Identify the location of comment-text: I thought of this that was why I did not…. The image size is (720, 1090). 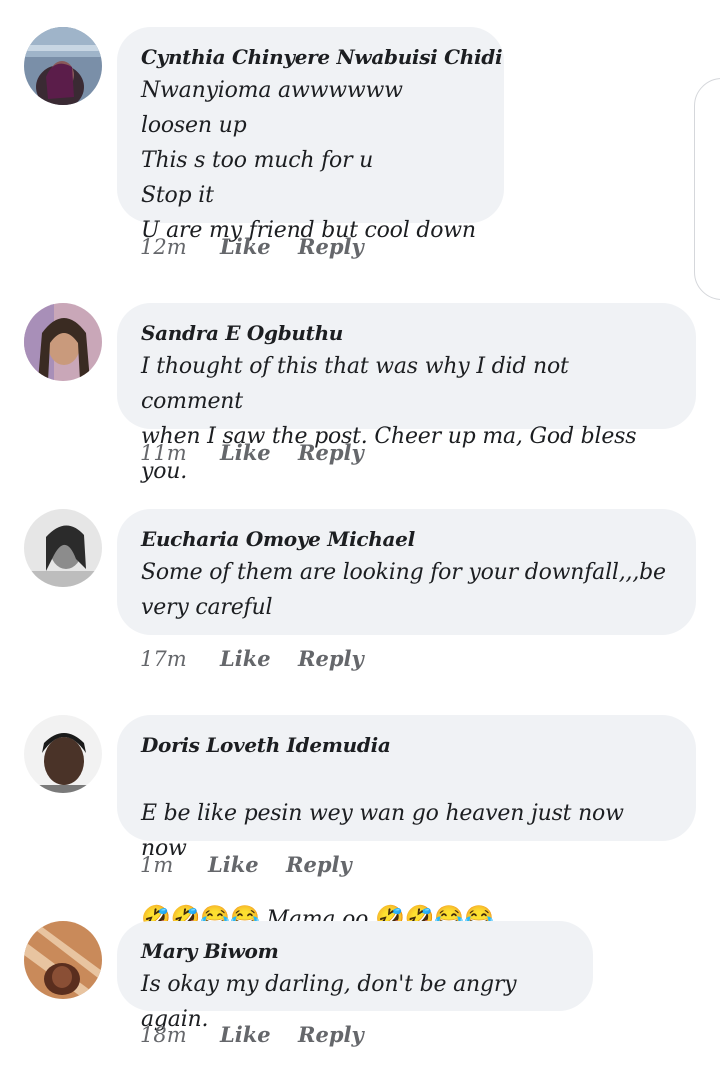
(389, 419).